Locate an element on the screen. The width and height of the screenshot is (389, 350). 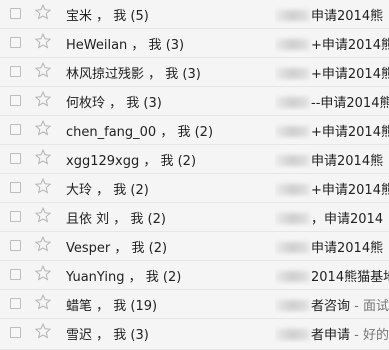
sender-name: 蜡笔 ， 我 (19) is located at coordinates (112, 306).